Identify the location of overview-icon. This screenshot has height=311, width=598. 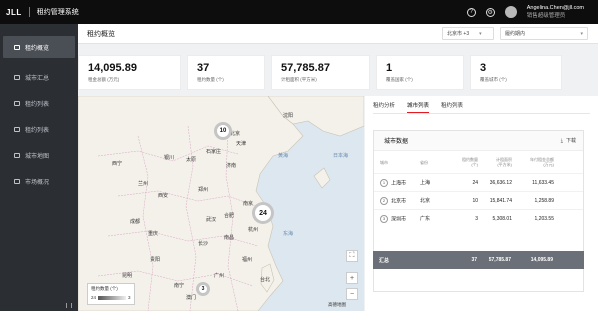
(17, 47).